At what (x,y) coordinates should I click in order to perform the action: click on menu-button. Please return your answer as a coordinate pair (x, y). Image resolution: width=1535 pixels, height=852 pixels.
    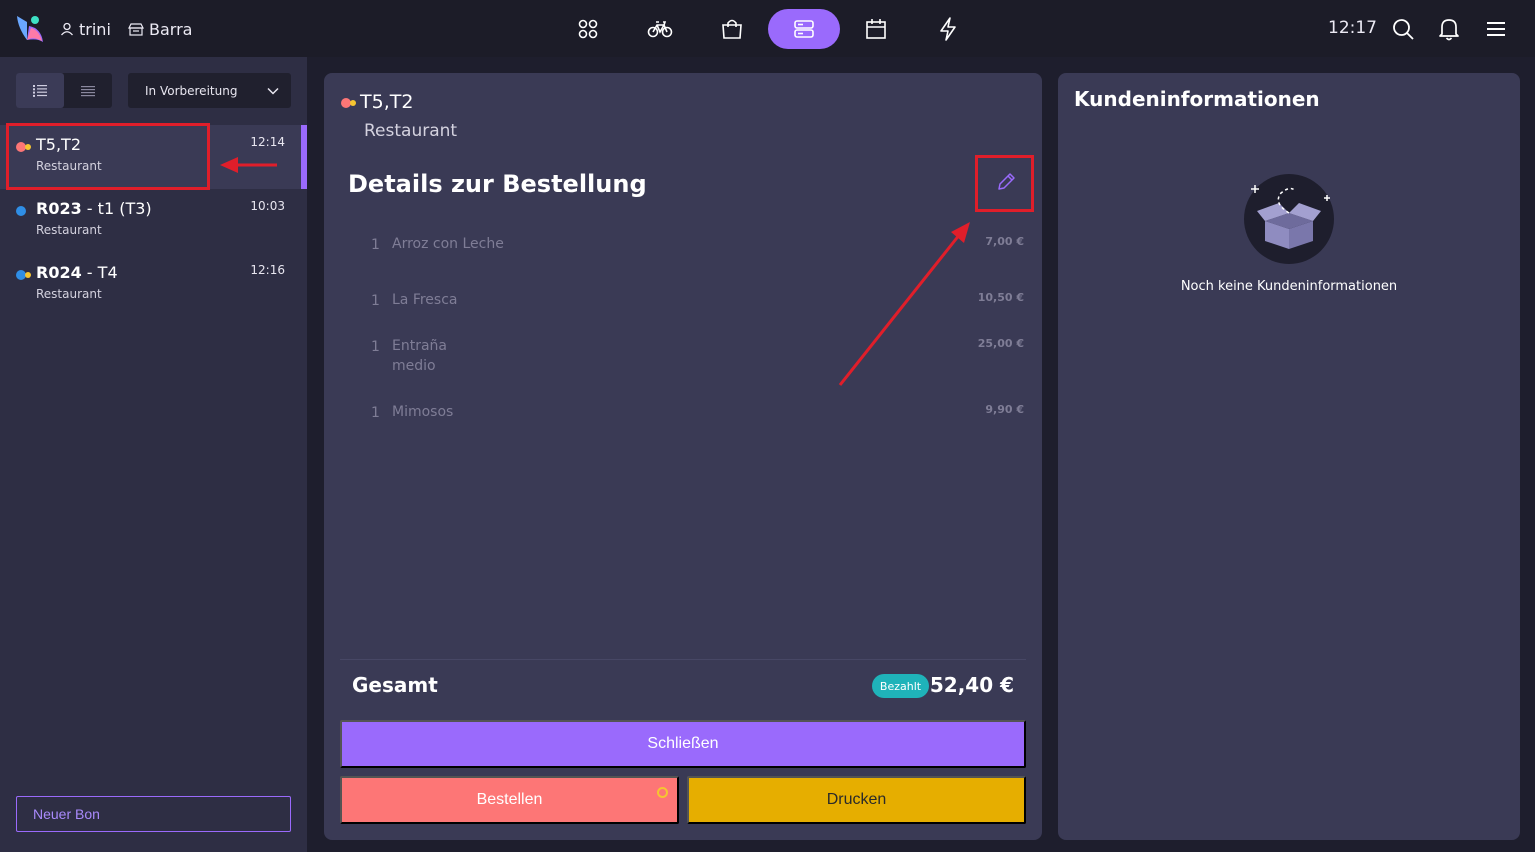
    Looking at the image, I should click on (1496, 29).